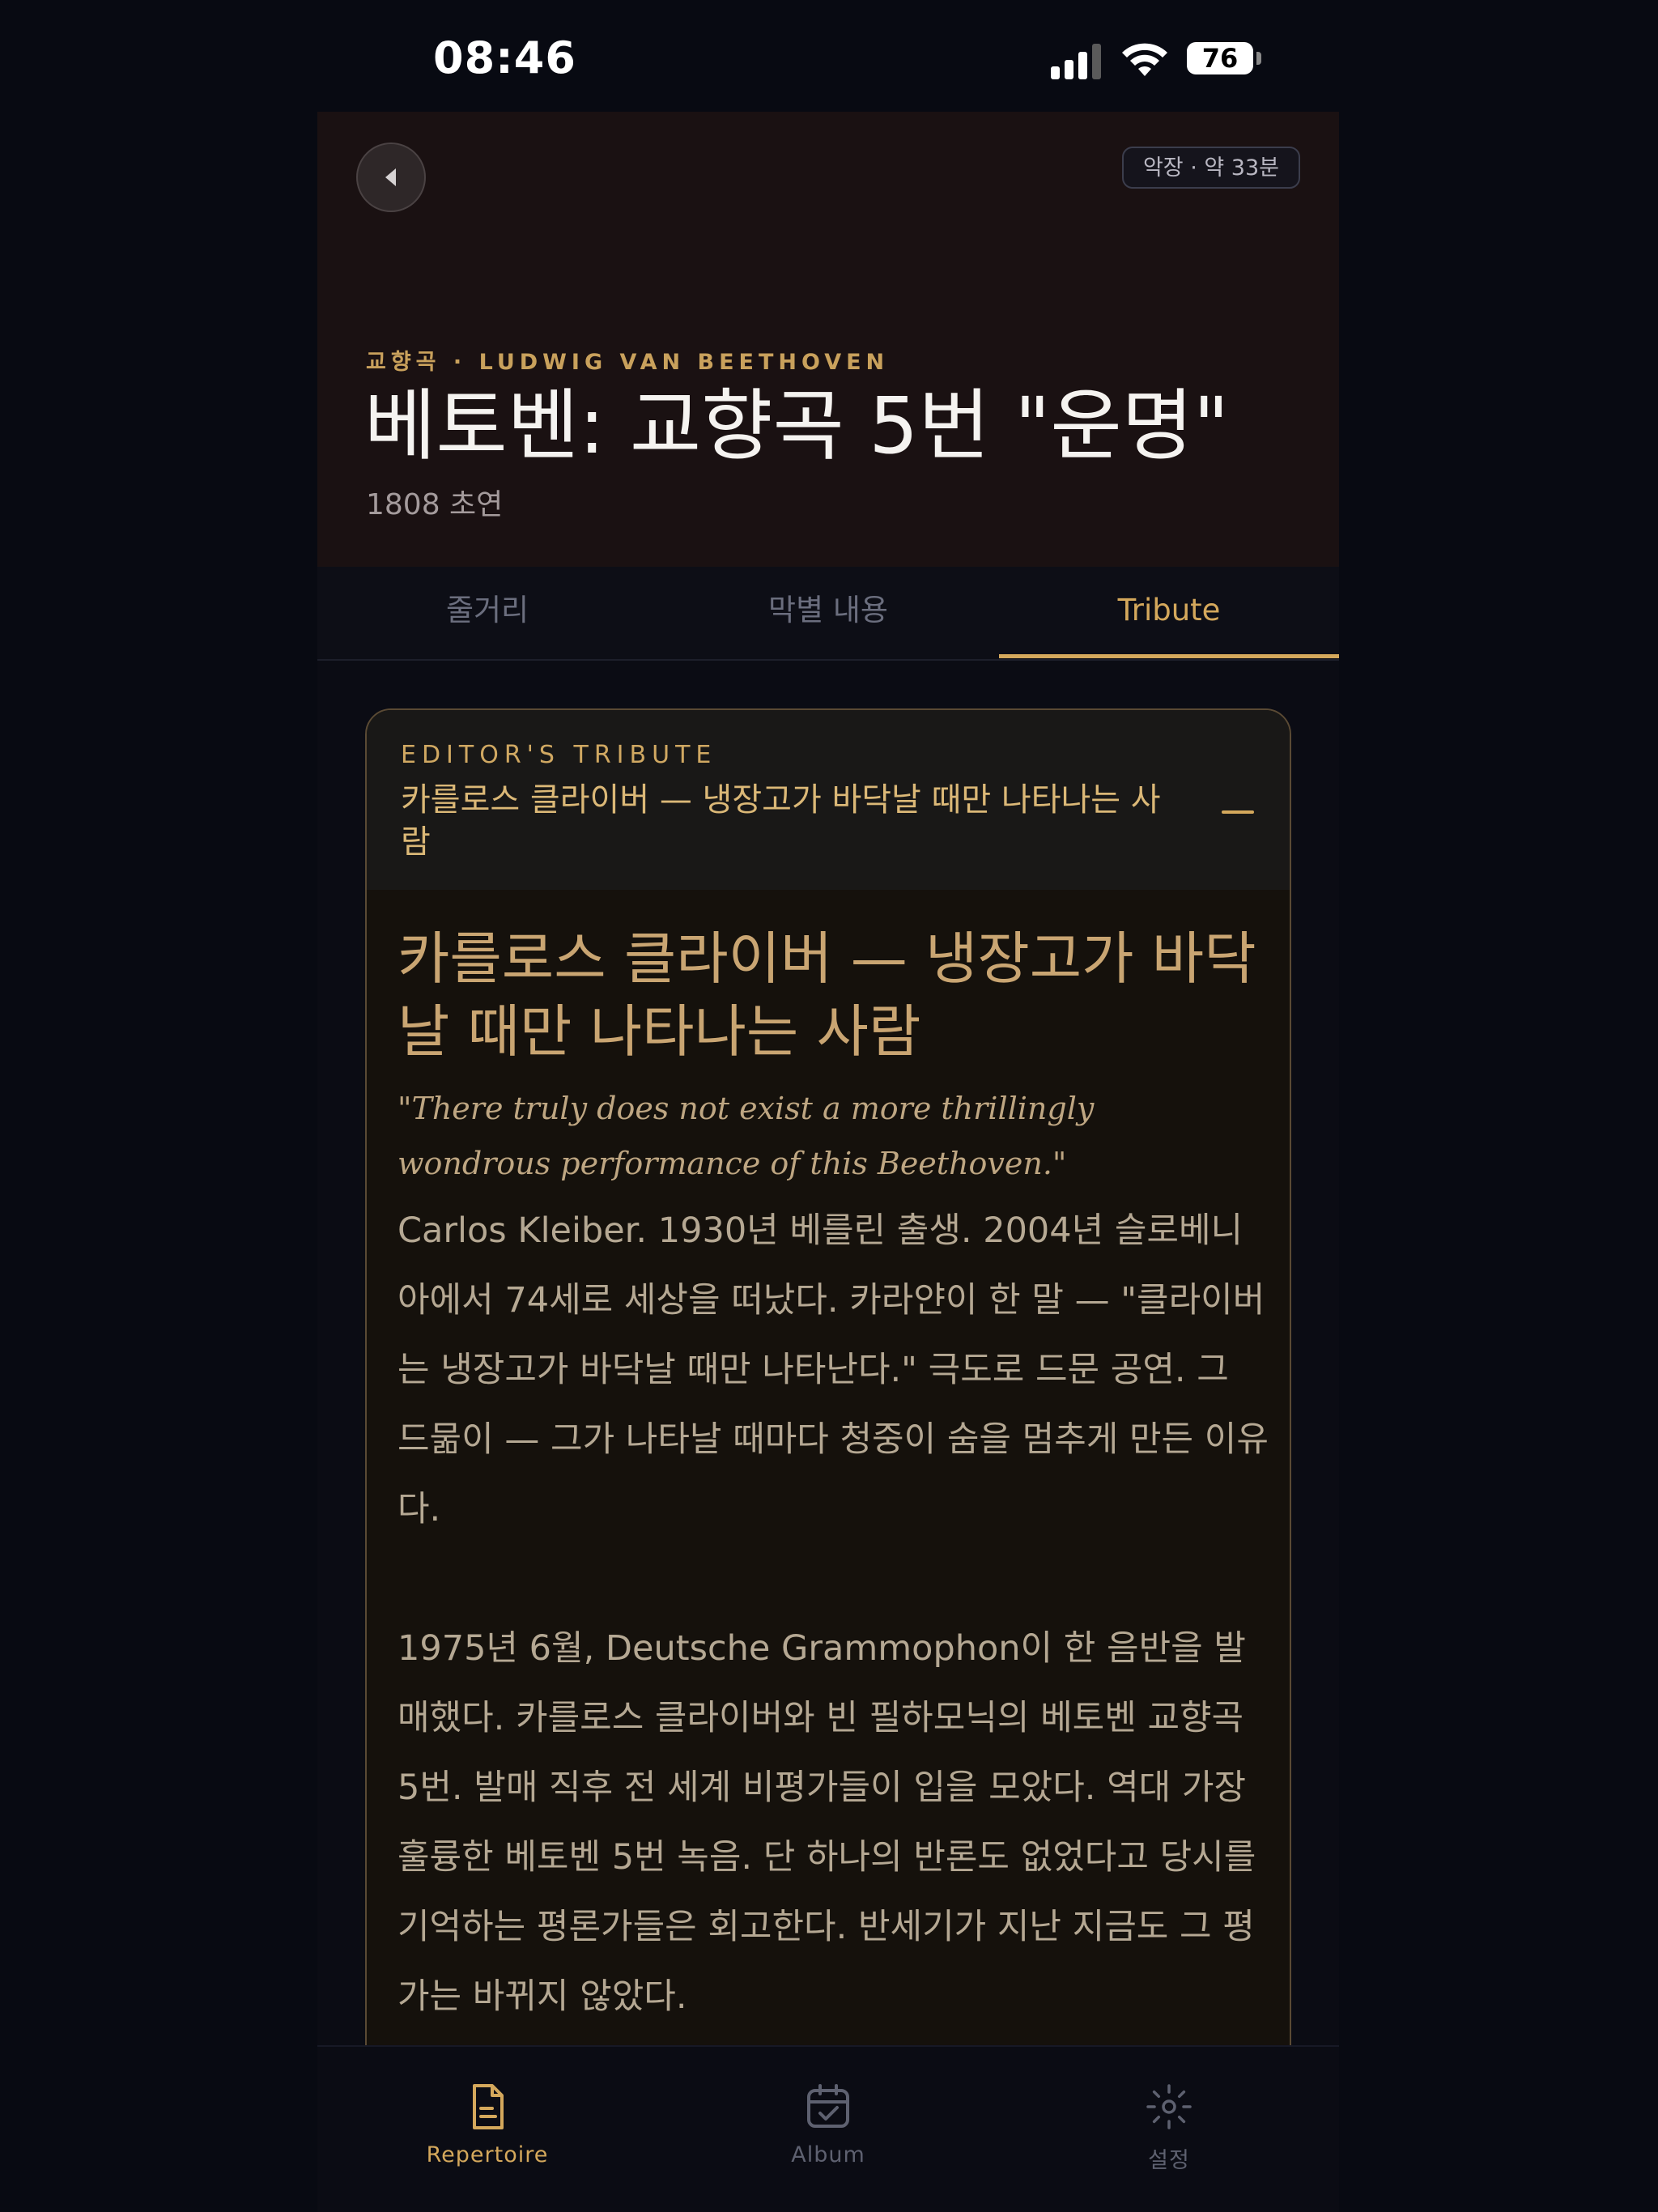 Image resolution: width=1658 pixels, height=2212 pixels. What do you see at coordinates (826, 995) in the screenshot?
I see `tribute-title: 카를로스 클라이버 — 냉장고가 바닥날 때만 나타나는 사람` at bounding box center [826, 995].